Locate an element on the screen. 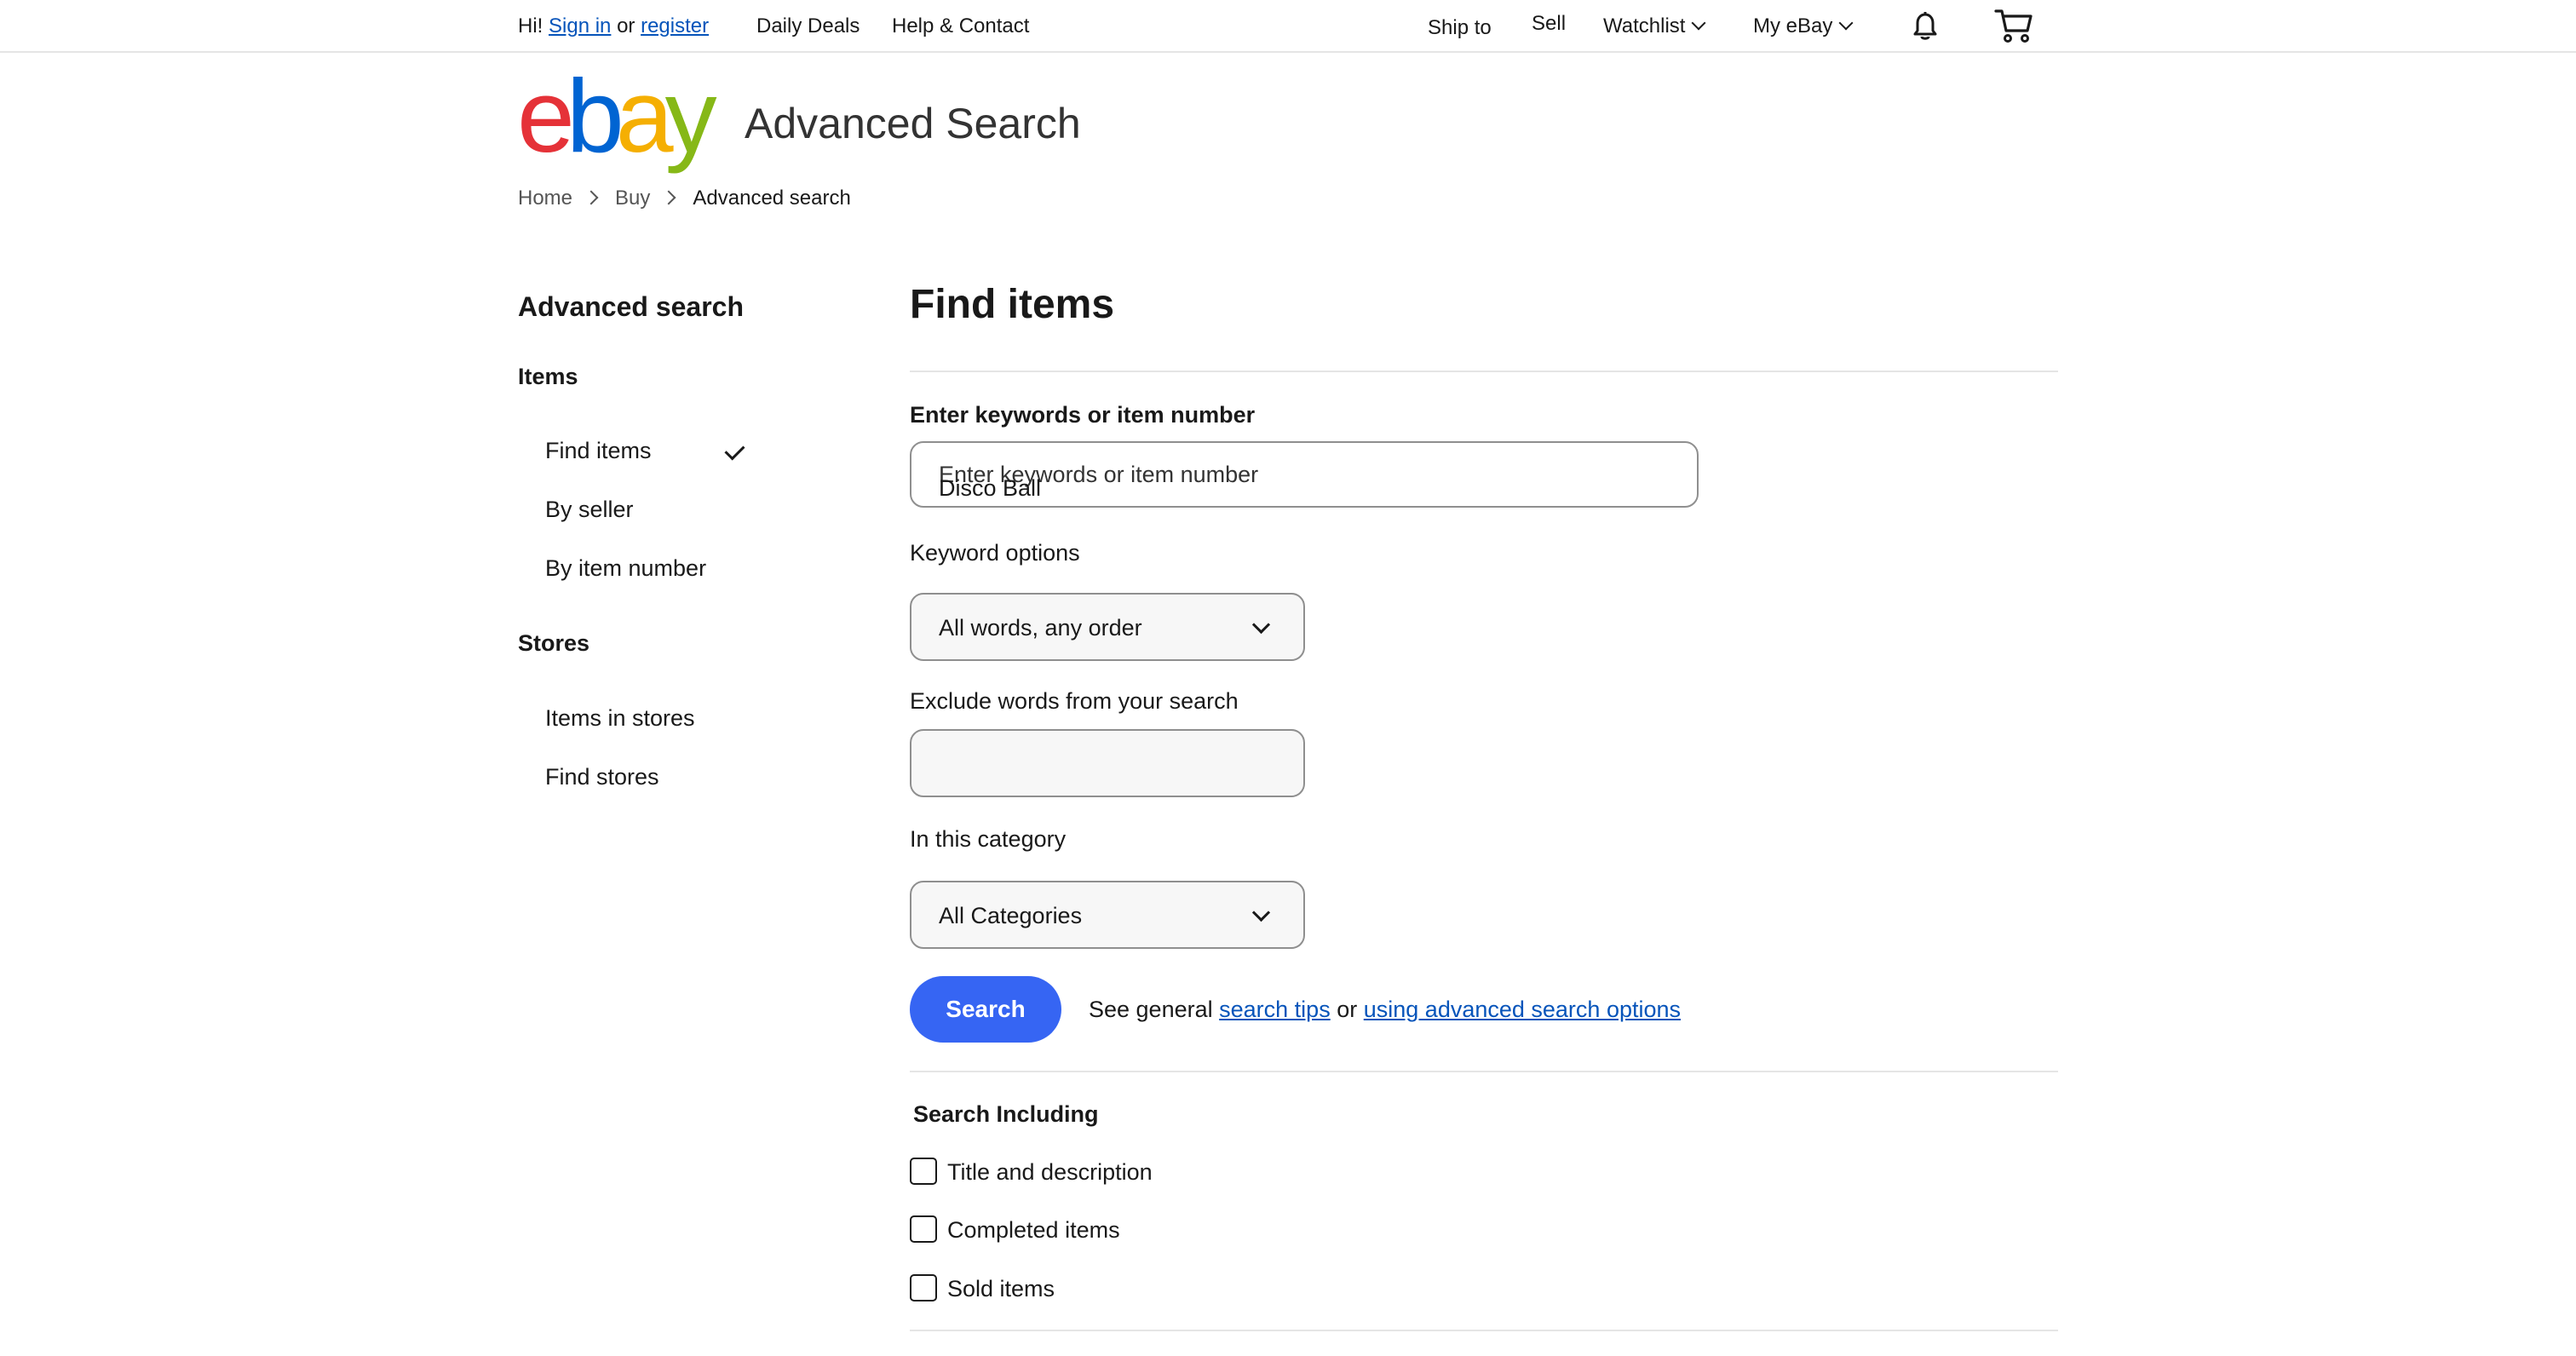  keyword-options-label: Keyword options is located at coordinates (995, 553).